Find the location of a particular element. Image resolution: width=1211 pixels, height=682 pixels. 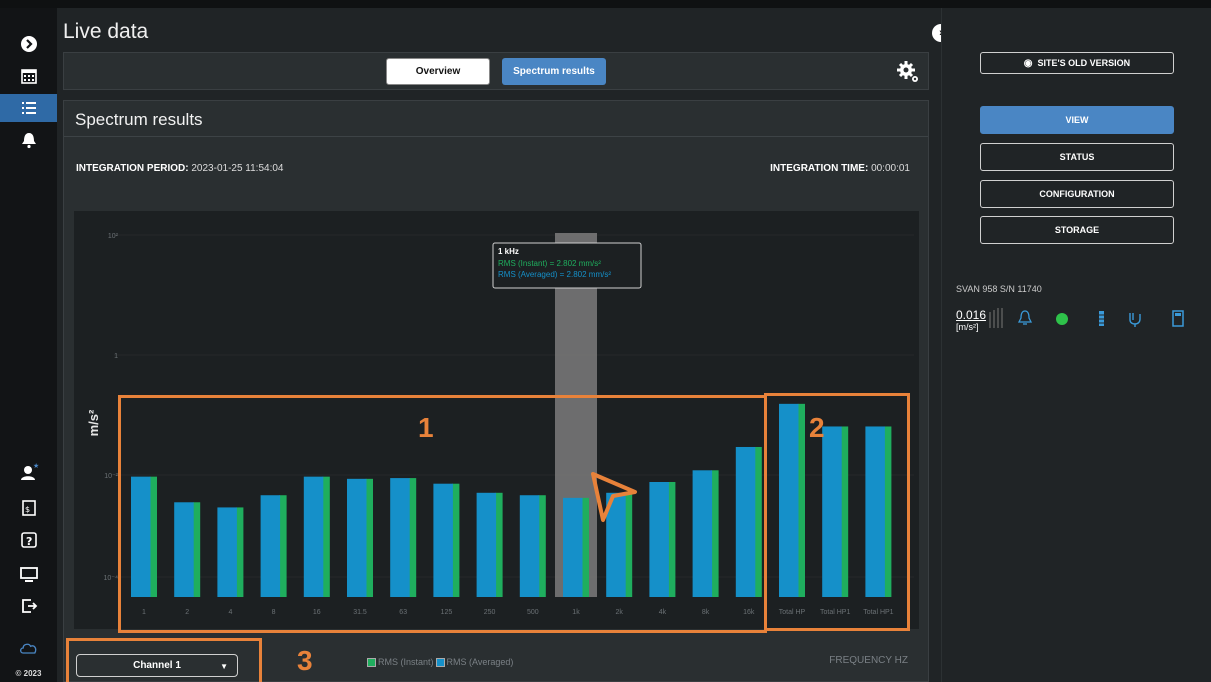

device-unit: [m/s²] is located at coordinates (967, 327).